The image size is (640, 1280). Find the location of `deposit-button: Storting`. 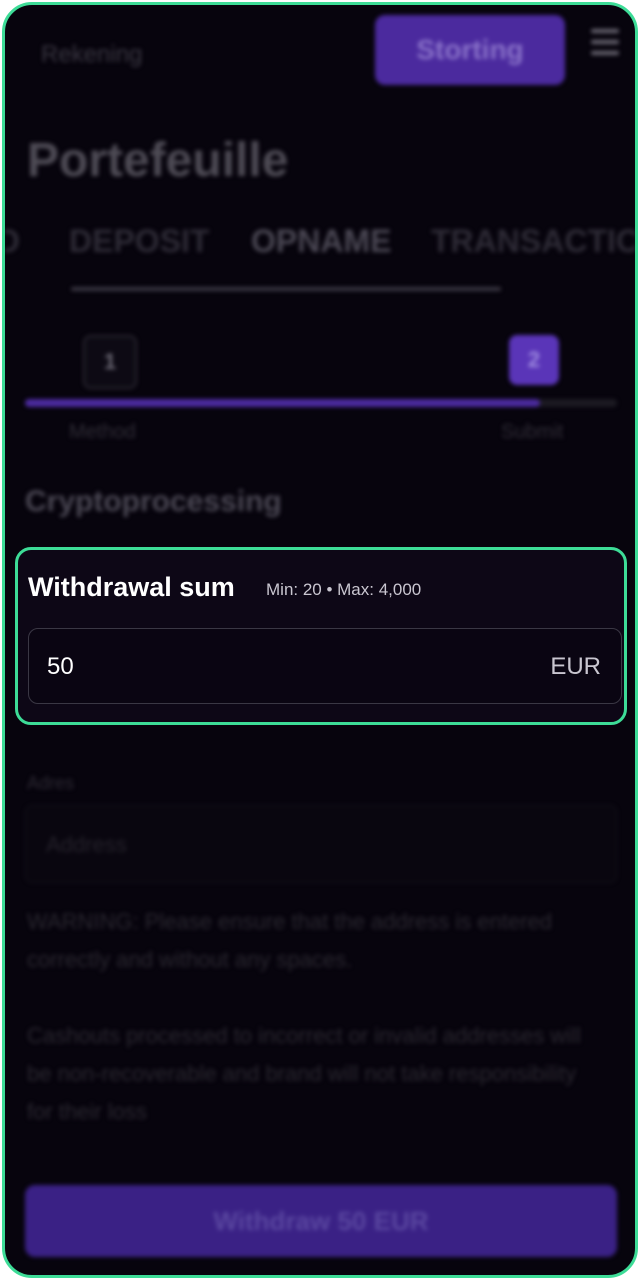

deposit-button: Storting is located at coordinates (470, 50).